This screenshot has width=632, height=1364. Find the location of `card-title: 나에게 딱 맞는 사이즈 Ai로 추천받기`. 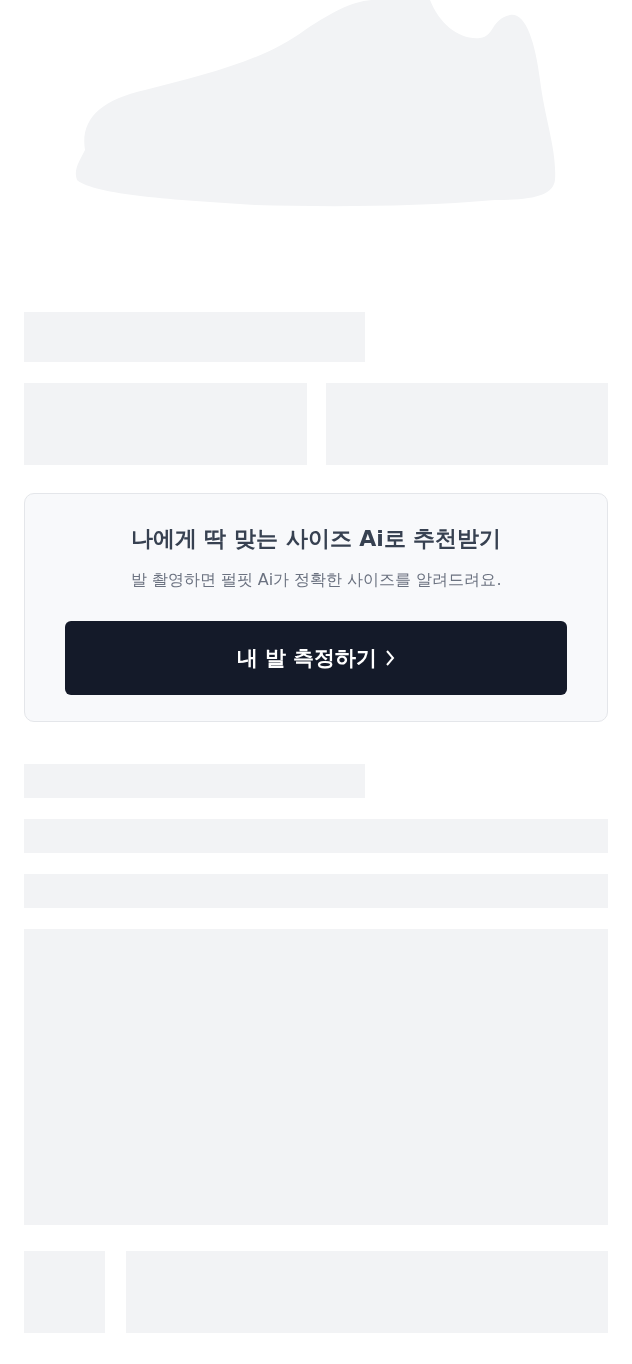

card-title: 나에게 딱 맞는 사이즈 Ai로 추천받기 is located at coordinates (316, 539).